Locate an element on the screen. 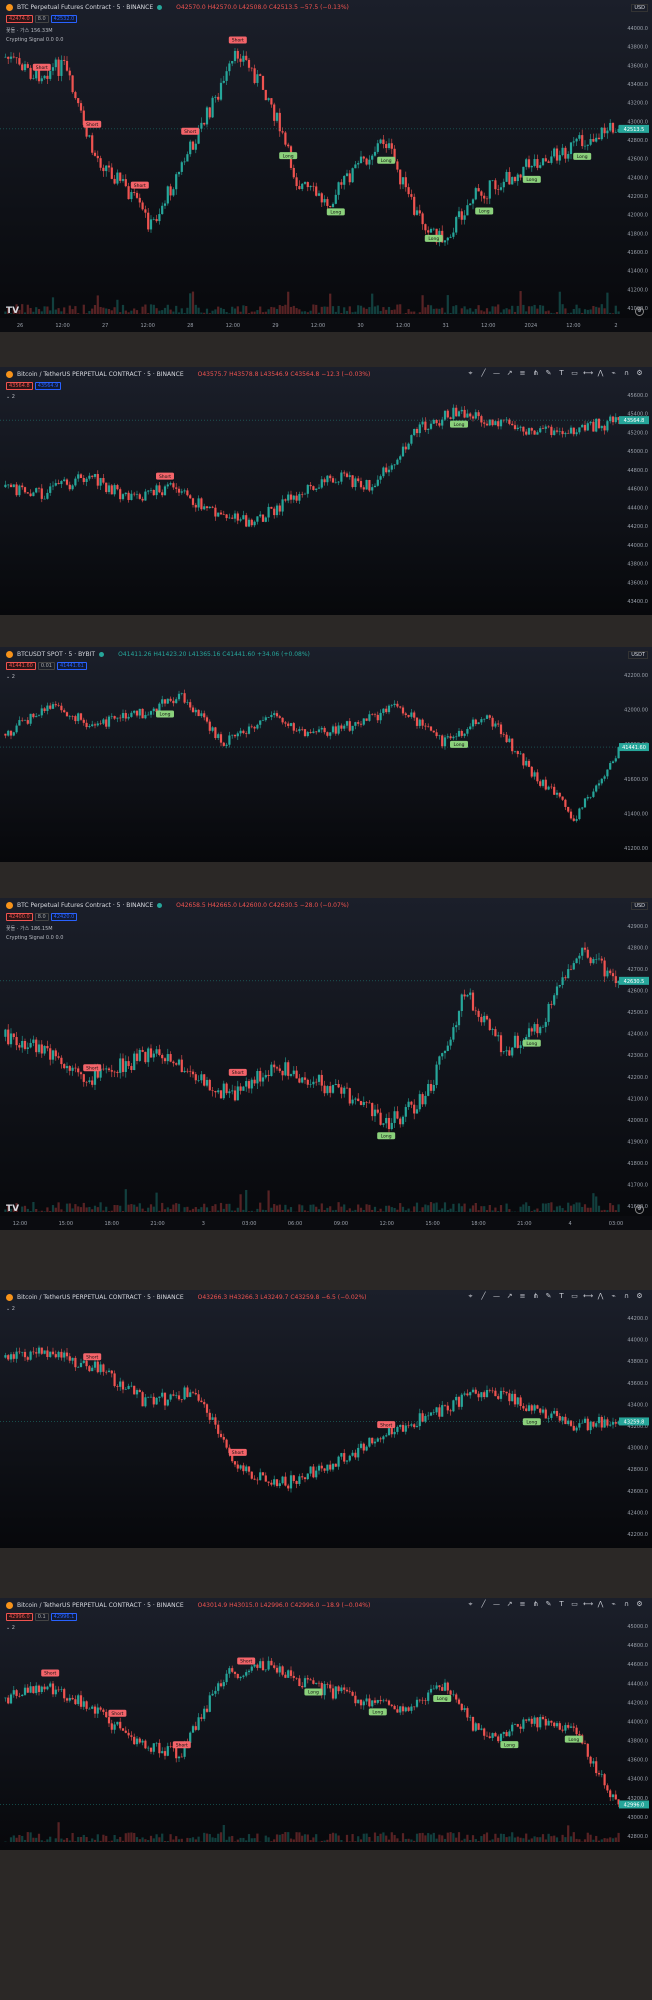 Image resolution: width=652 pixels, height=2000 pixels. price-axis-label: 42400.0 is located at coordinates (637, 1035).